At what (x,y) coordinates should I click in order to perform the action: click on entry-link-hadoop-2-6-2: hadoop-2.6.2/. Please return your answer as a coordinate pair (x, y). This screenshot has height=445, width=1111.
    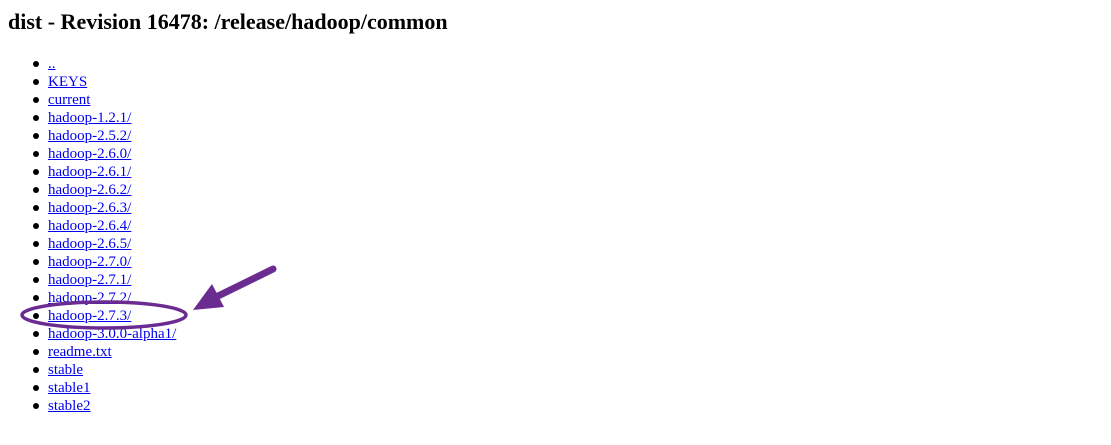
    Looking at the image, I should click on (89, 190).